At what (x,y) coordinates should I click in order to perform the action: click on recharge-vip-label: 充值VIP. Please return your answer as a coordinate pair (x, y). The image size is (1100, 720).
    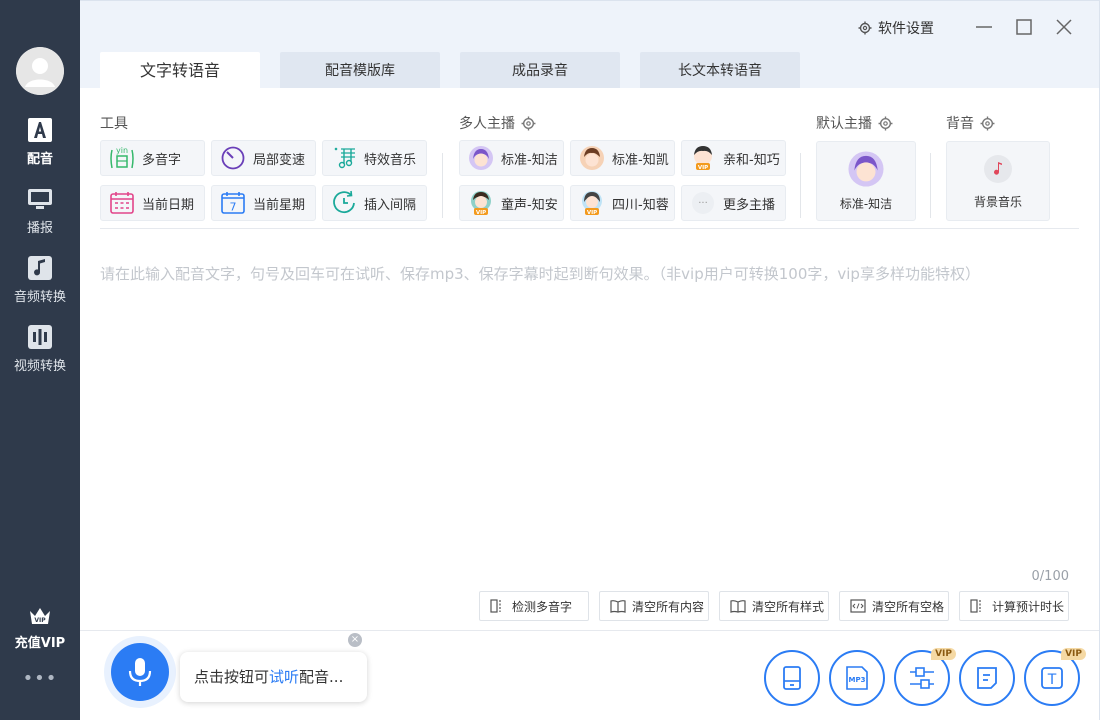
    Looking at the image, I should click on (40, 643).